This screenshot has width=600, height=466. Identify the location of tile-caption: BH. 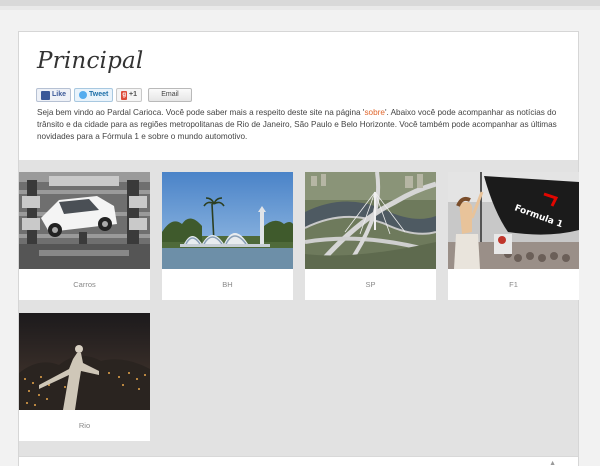
(227, 284).